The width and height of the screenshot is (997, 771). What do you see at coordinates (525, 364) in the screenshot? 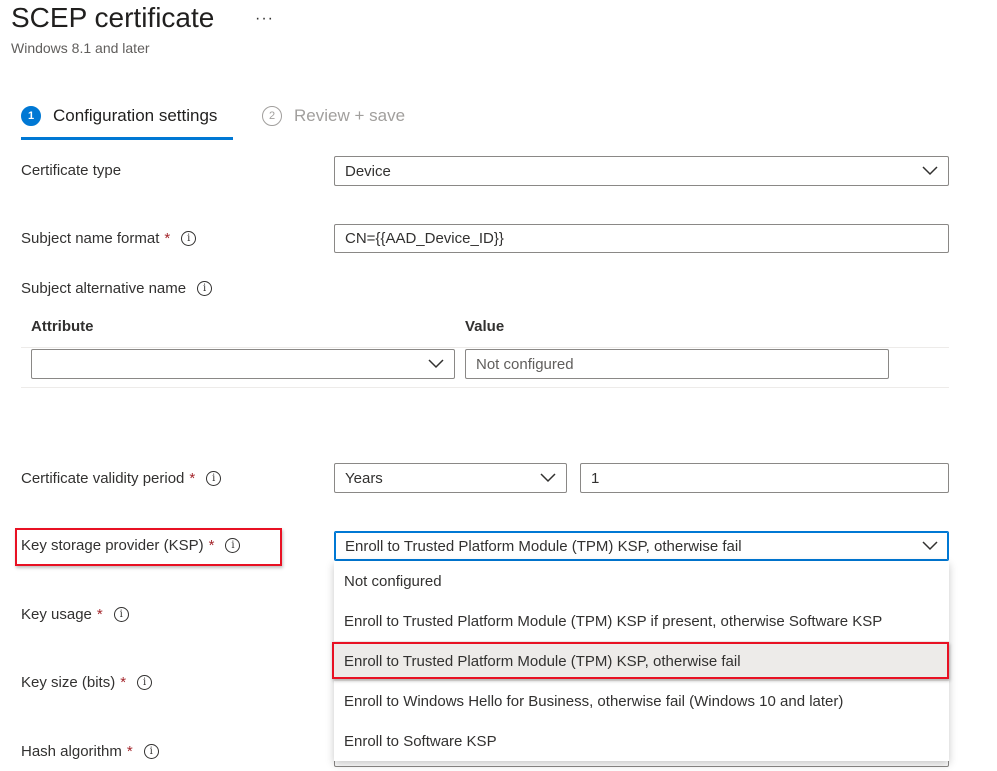
I see `san-value-placeholder: Not configured` at bounding box center [525, 364].